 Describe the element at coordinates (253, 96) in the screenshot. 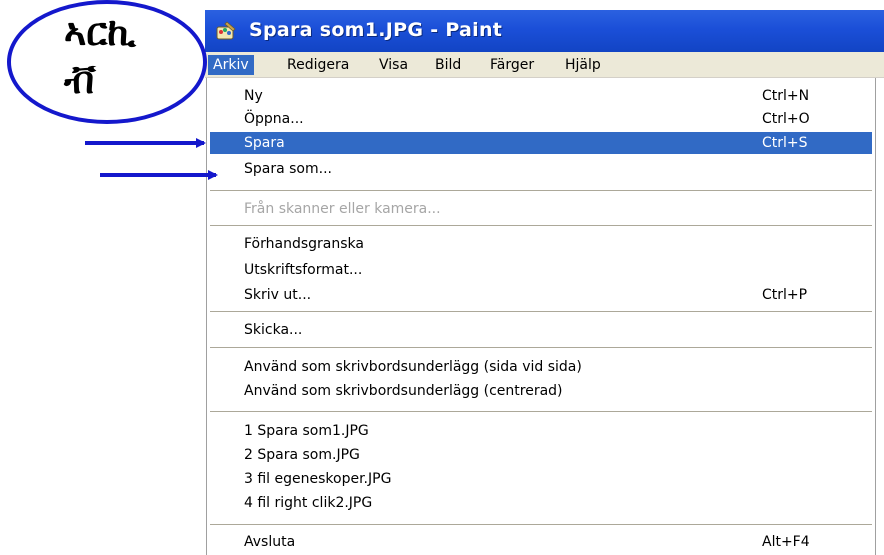

I see `menu-item-label: Ny` at that location.